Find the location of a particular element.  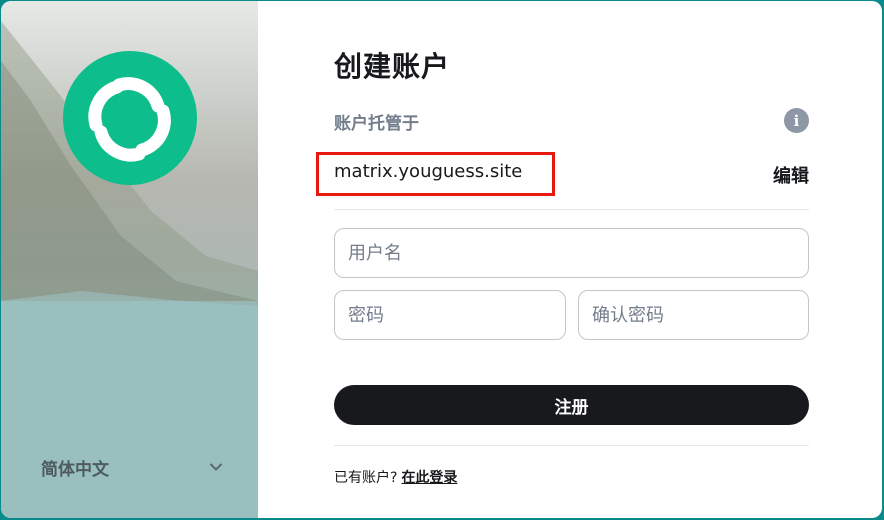

element-logo-icon is located at coordinates (129, 119).